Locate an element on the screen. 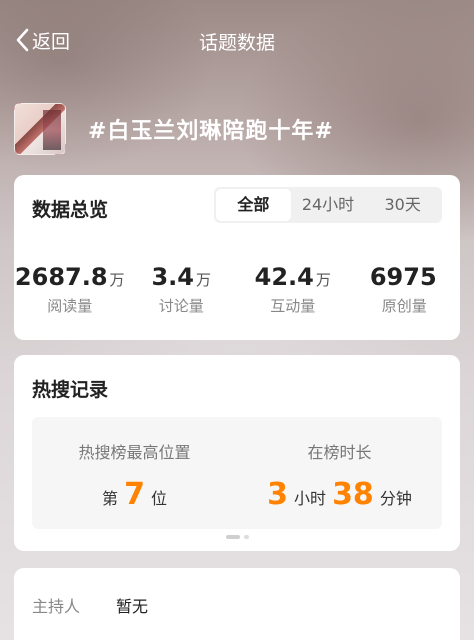 Image resolution: width=474 pixels, height=640 pixels. highest-position-value: 第7位 is located at coordinates (134, 494).